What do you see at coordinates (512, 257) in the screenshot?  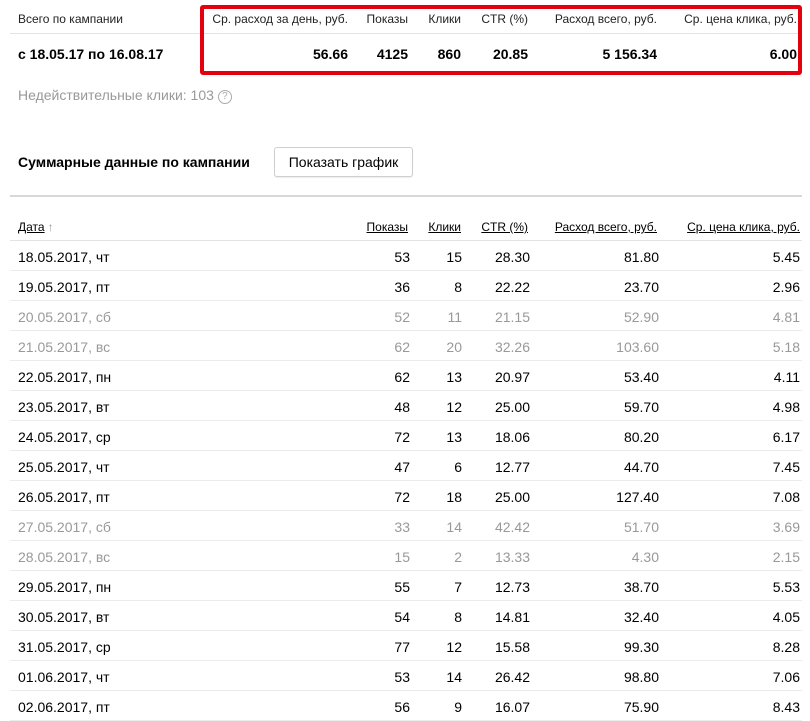 I see `cell-ctr: 28.30` at bounding box center [512, 257].